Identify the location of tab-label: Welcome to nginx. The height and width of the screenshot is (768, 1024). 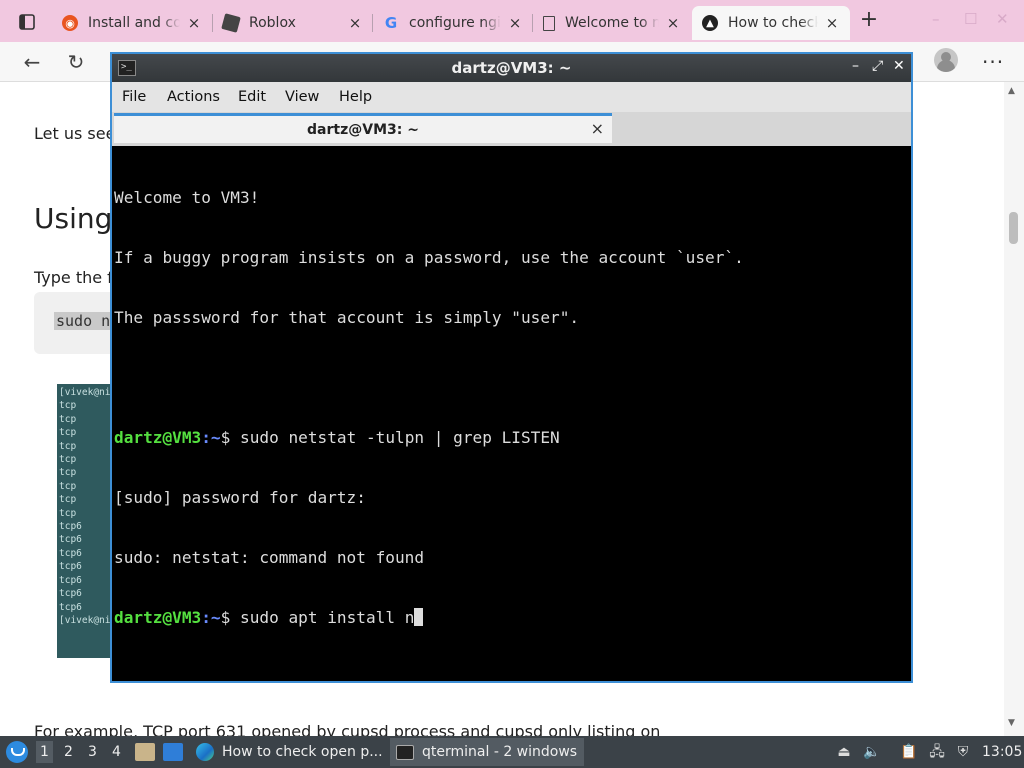
(612, 23).